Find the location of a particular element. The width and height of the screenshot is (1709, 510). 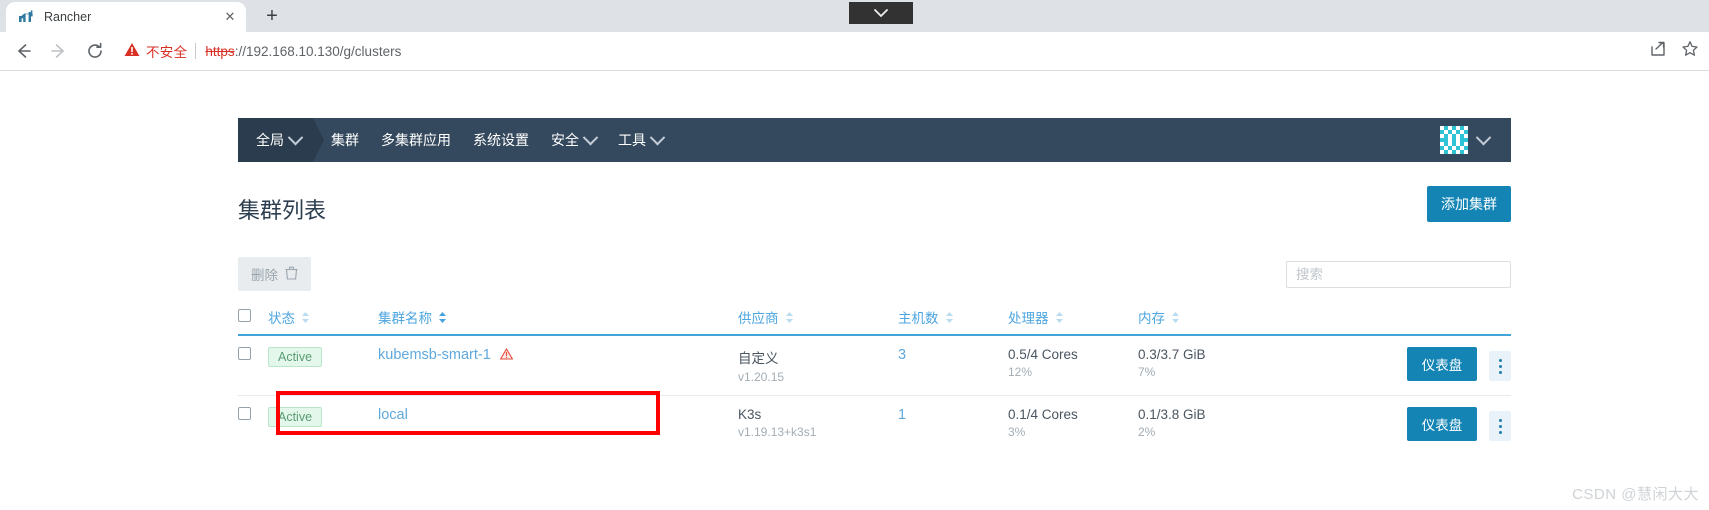

cluster-table-head: 状态 集群名称 供应商 主机数 处理器 内存 is located at coordinates (874, 319).